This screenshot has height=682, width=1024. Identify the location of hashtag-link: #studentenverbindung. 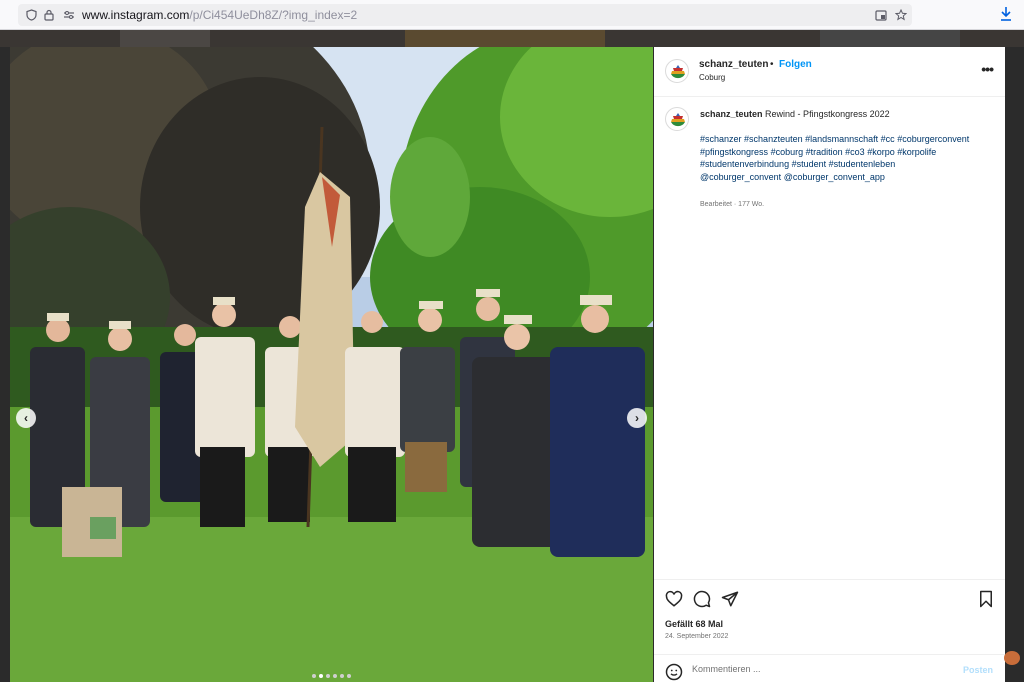
(744, 164).